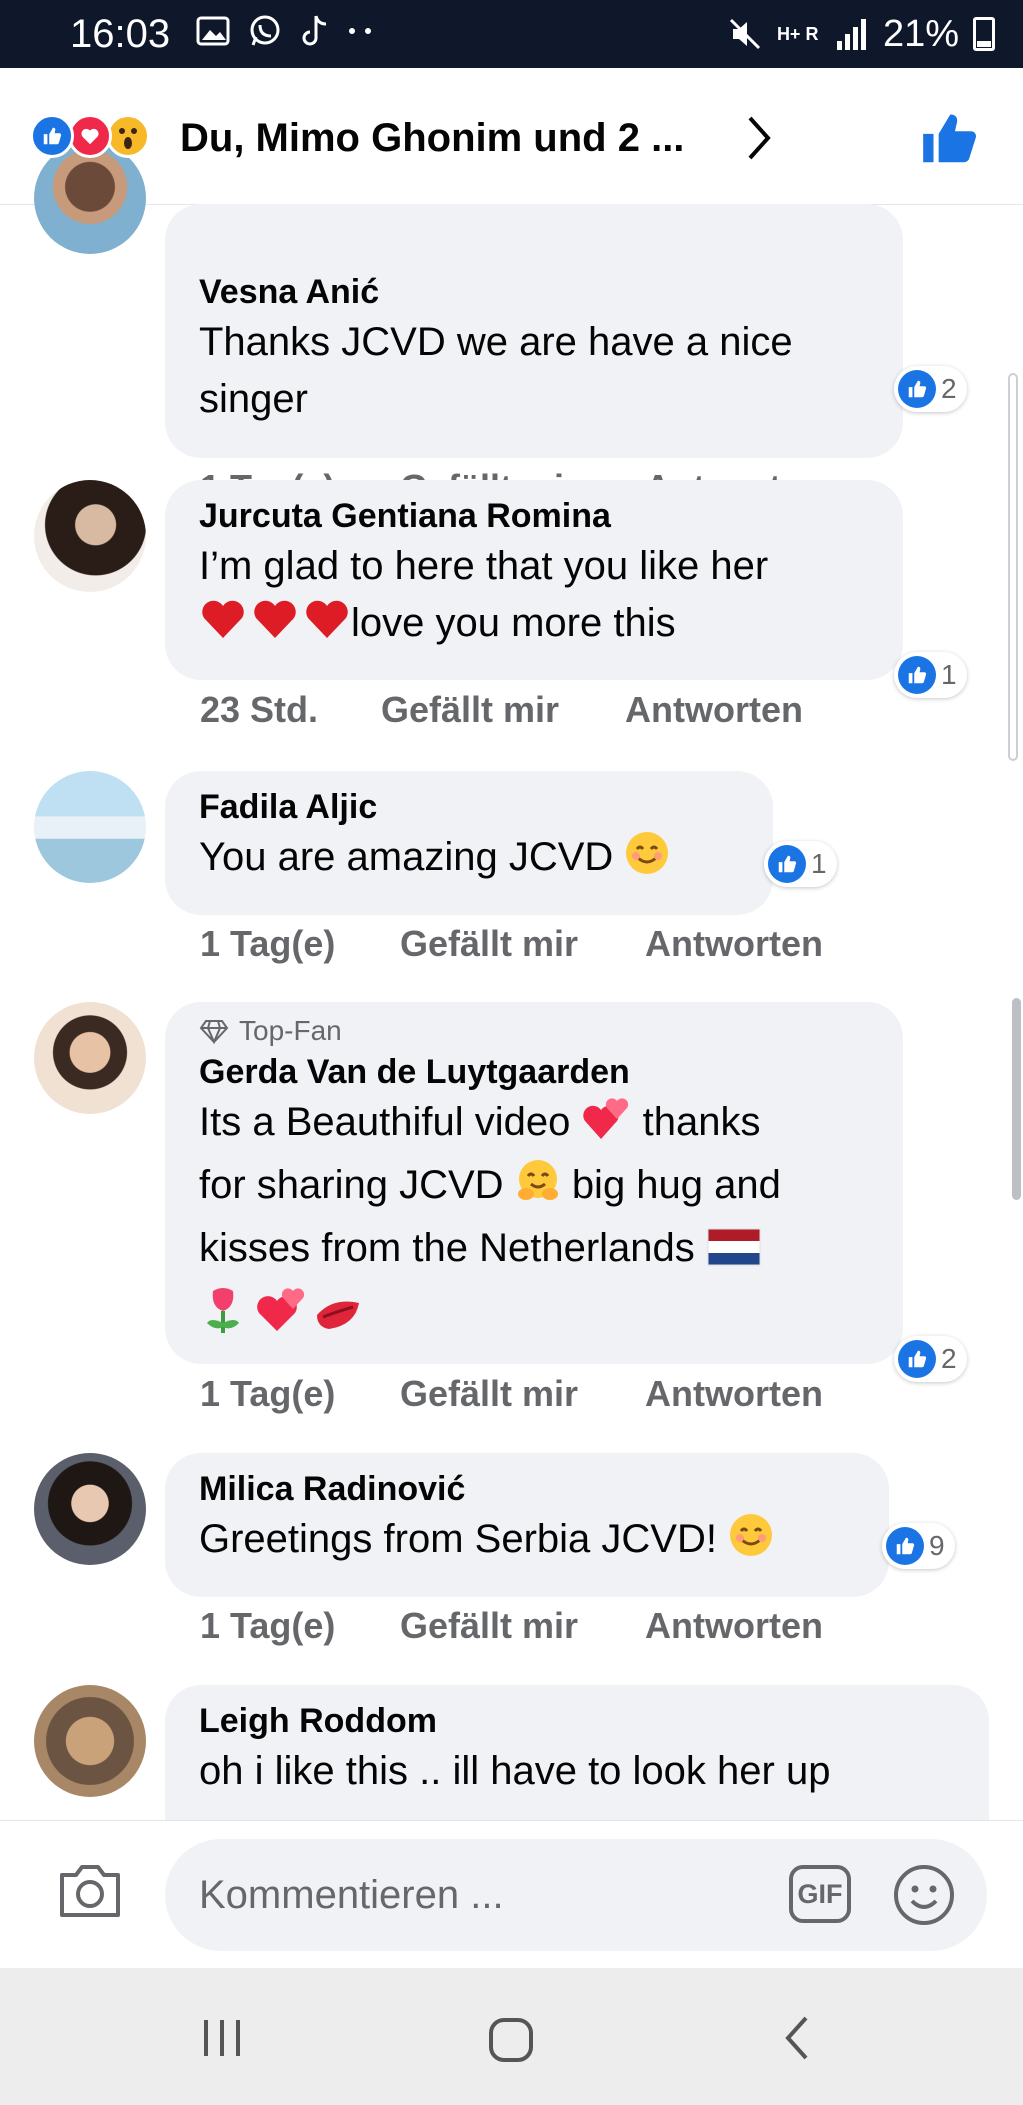 The height and width of the screenshot is (2105, 1023). I want to click on comment-bubble: Fadila Aljic You are amazing JCVD, so click(469, 843).